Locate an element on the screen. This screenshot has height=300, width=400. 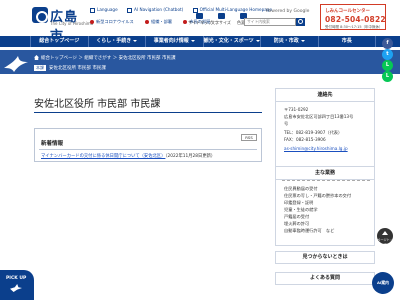
twitter-icon: t is located at coordinates (387, 54).